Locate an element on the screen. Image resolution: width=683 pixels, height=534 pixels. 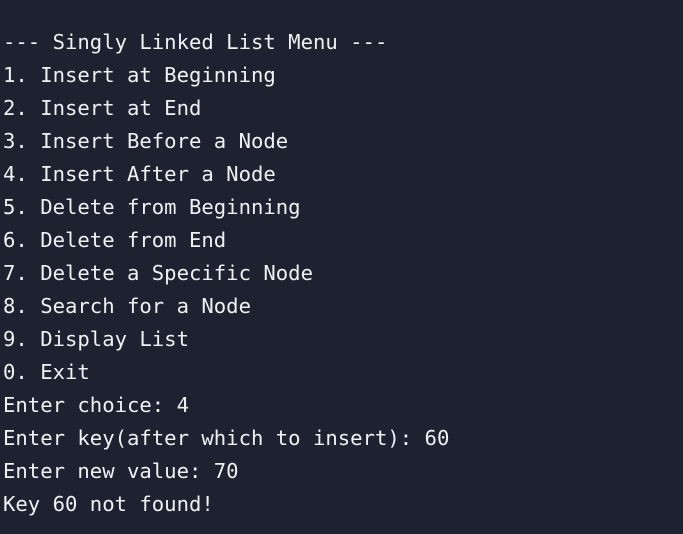
menu-title: --- Singly Linked List Menu --- is located at coordinates (195, 42).